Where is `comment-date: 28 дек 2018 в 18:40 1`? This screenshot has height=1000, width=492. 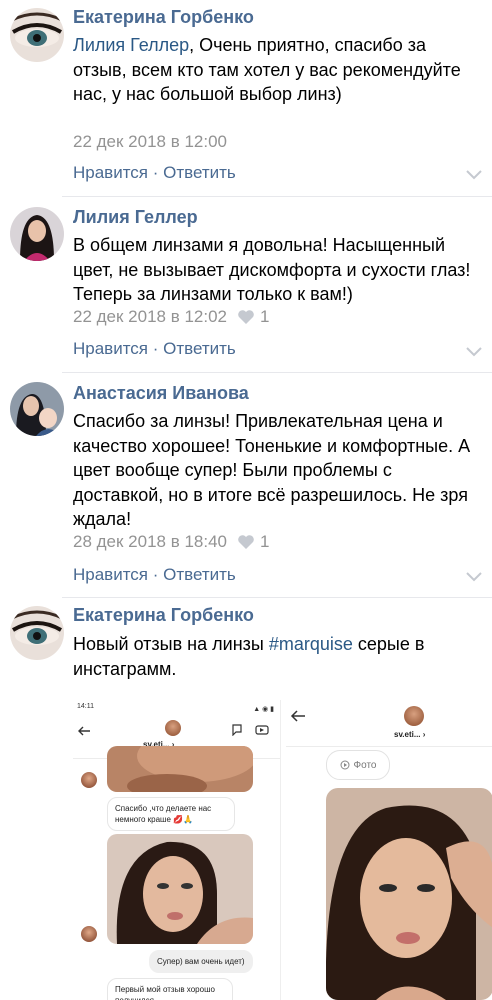
comment-date: 28 дек 2018 в 18:40 1 is located at coordinates (171, 542).